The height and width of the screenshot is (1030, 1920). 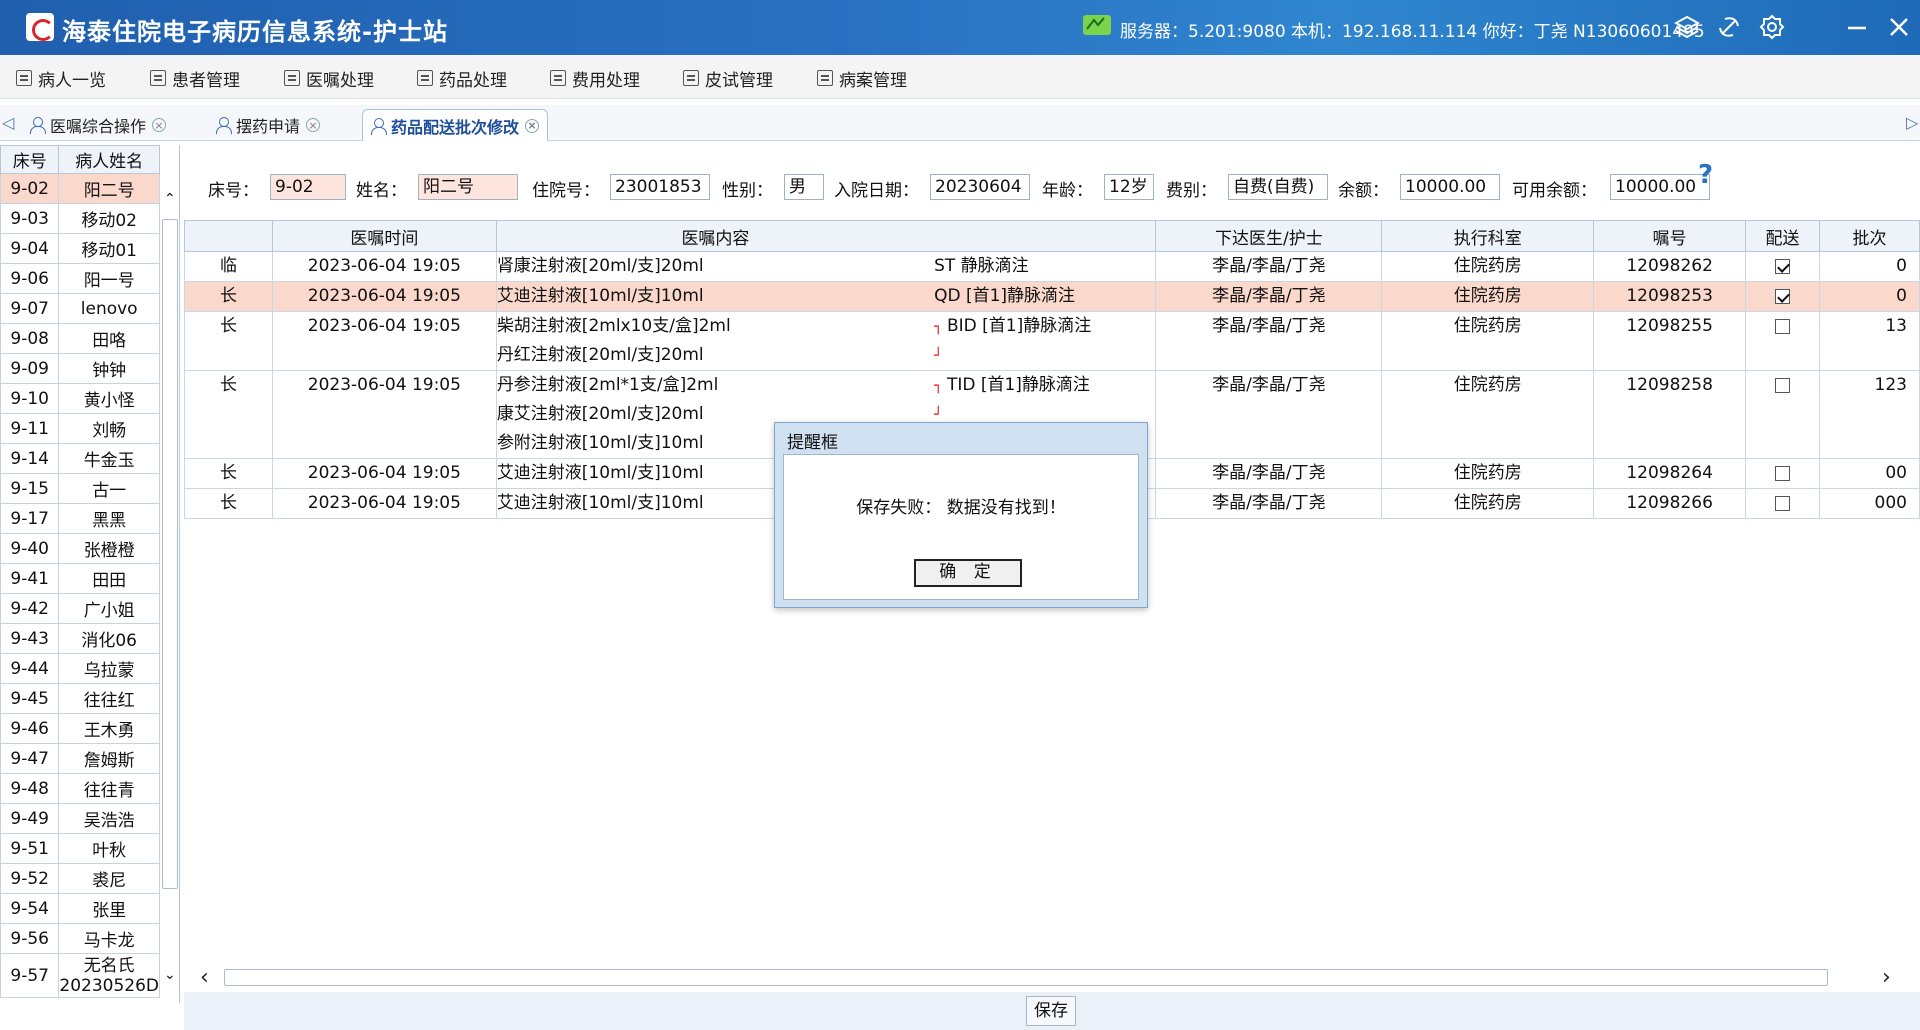 What do you see at coordinates (30, 278) in the screenshot?
I see `patient-bed-cell: 9-06` at bounding box center [30, 278].